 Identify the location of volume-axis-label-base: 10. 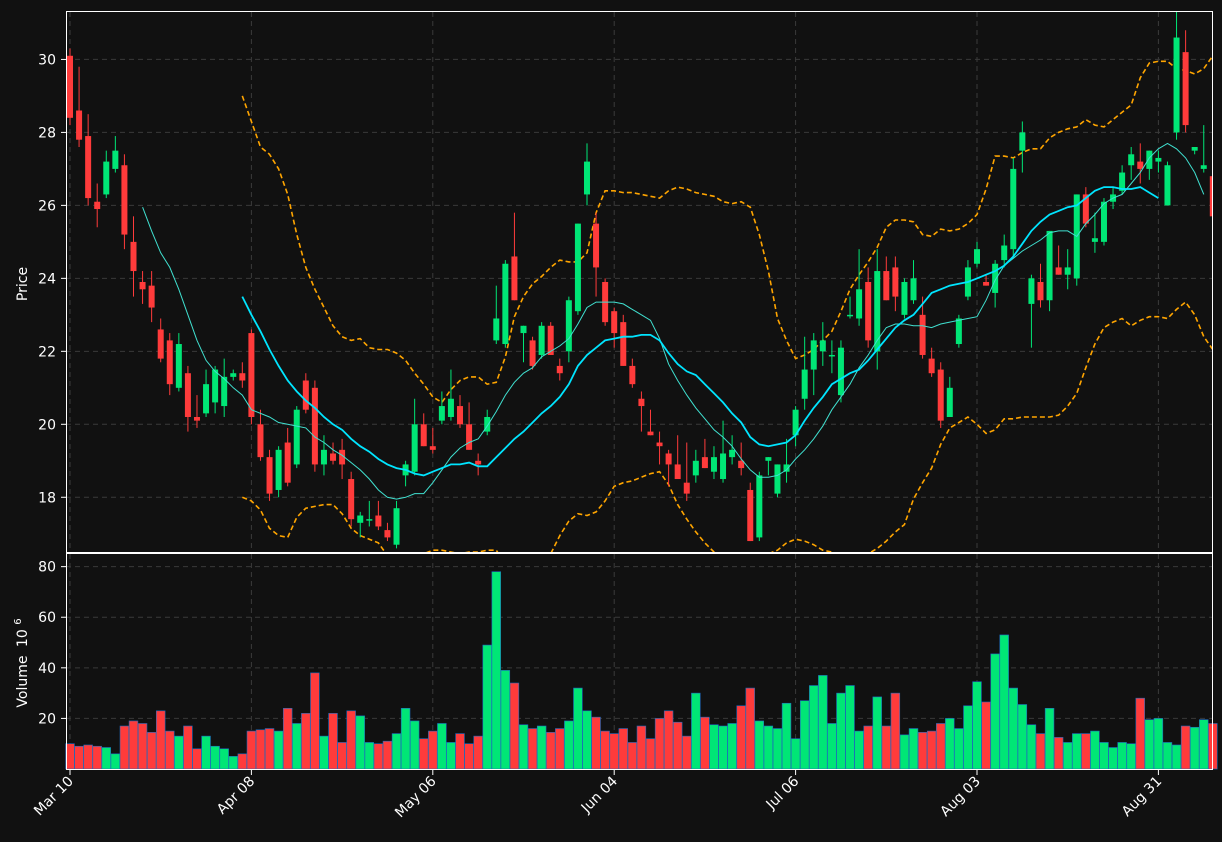
(23, 638).